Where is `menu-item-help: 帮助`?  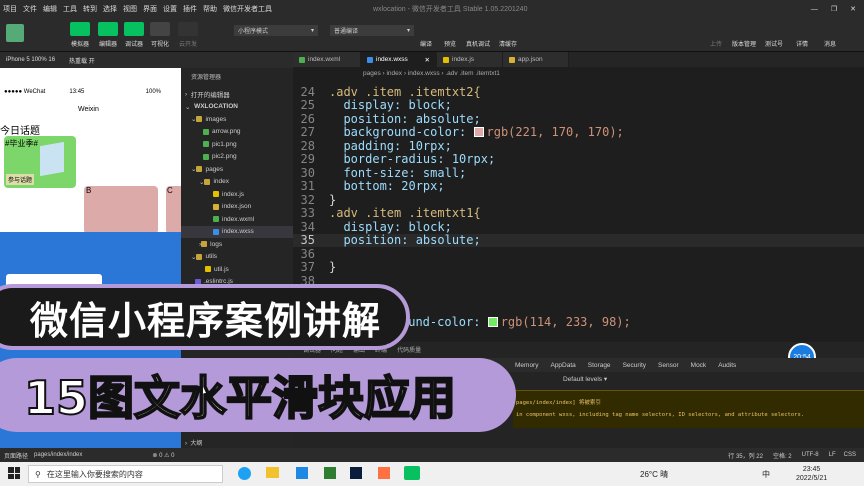 menu-item-help: 帮助 is located at coordinates (210, 9).